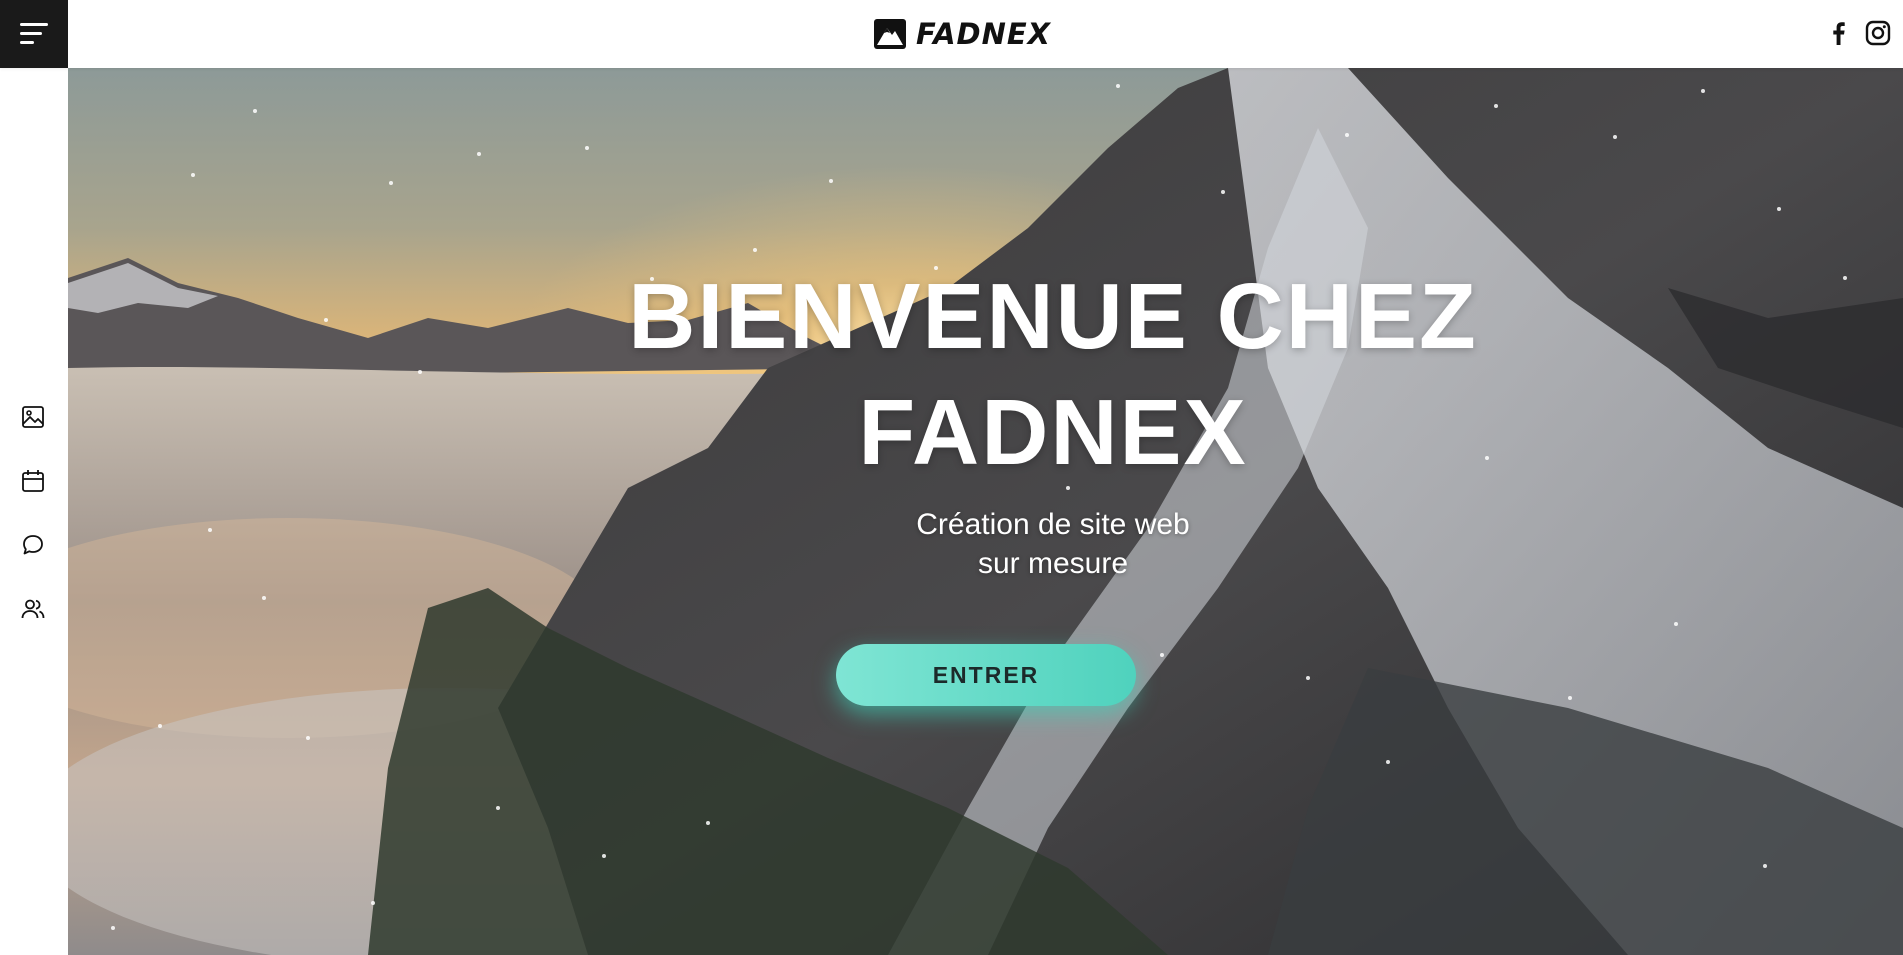 The height and width of the screenshot is (955, 1903). Describe the element at coordinates (1053, 316) in the screenshot. I see `hero-title-line1: BIENVENUE CHEZ` at that location.